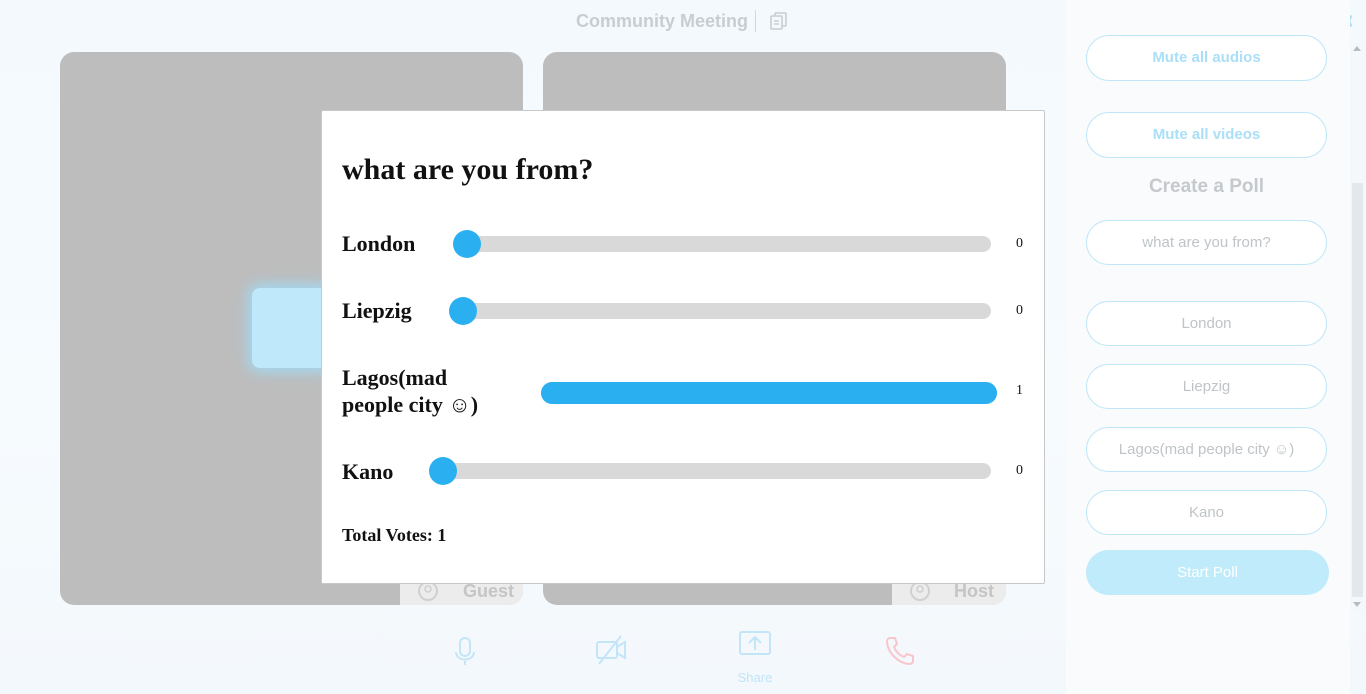 Image resolution: width=1366 pixels, height=694 pixels. What do you see at coordinates (1206, 186) in the screenshot?
I see `create-poll-heading: Create a Poll` at bounding box center [1206, 186].